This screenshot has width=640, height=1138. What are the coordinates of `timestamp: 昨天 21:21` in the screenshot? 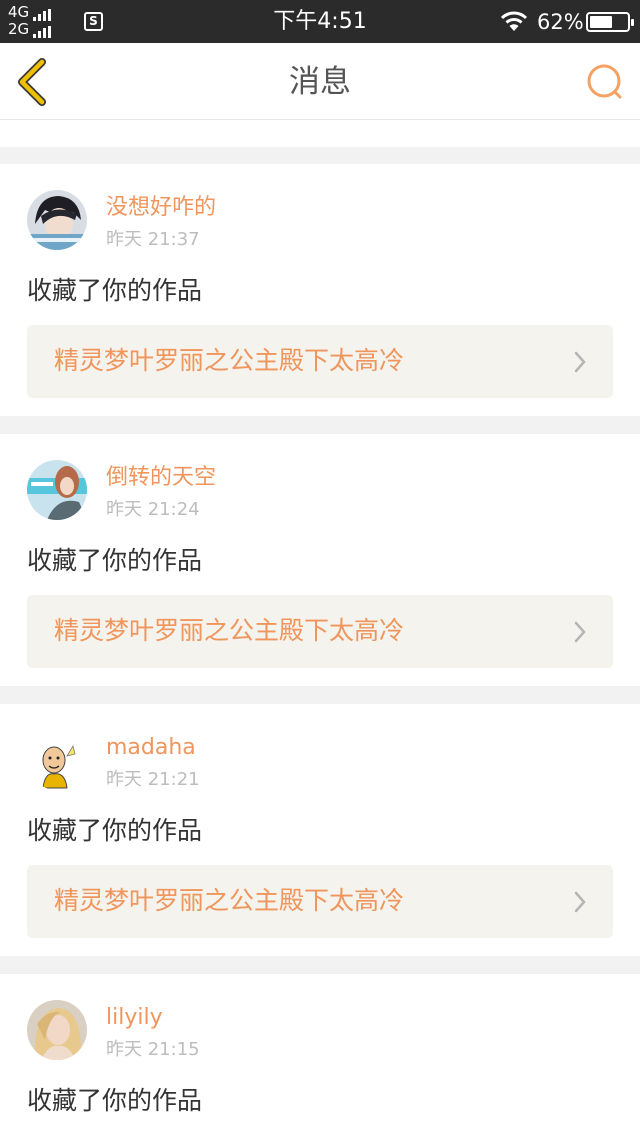 It's located at (153, 779).